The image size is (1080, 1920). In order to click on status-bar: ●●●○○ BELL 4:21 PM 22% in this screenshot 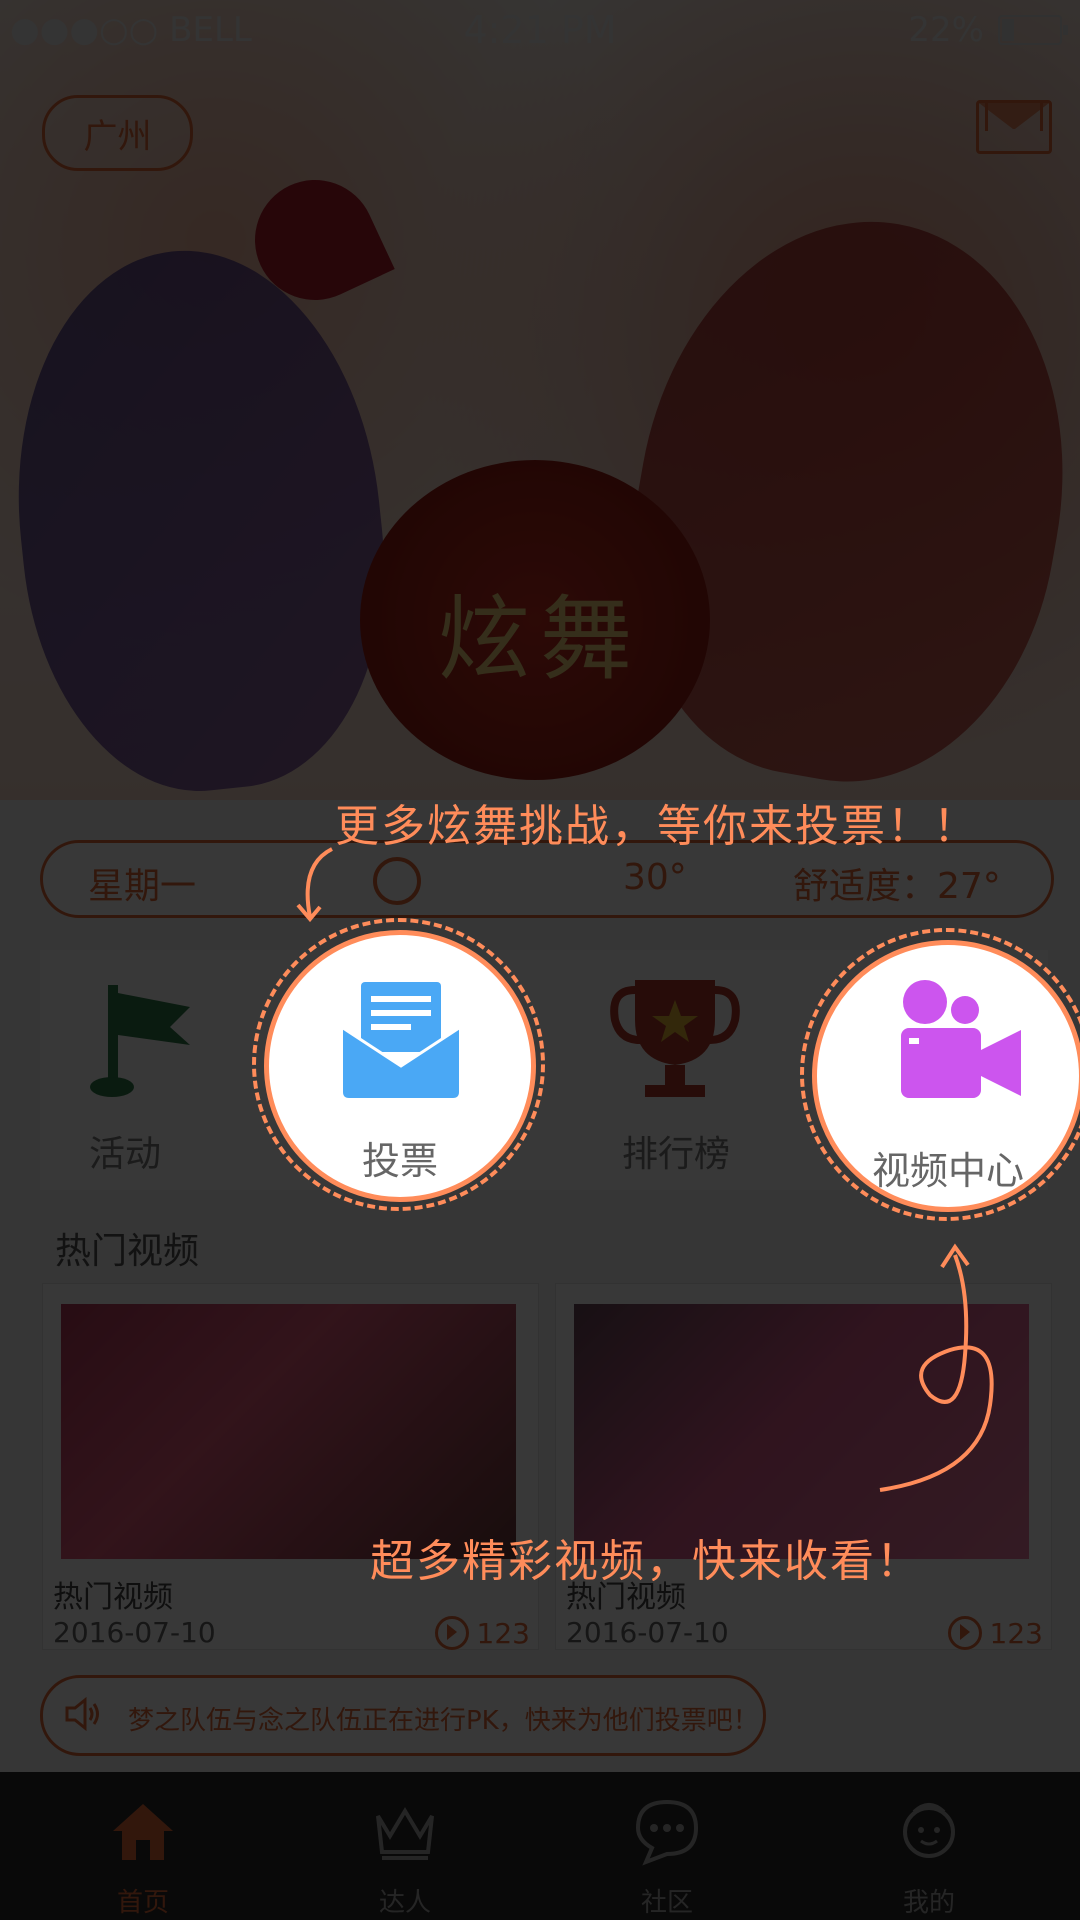, I will do `click(540, 30)`.